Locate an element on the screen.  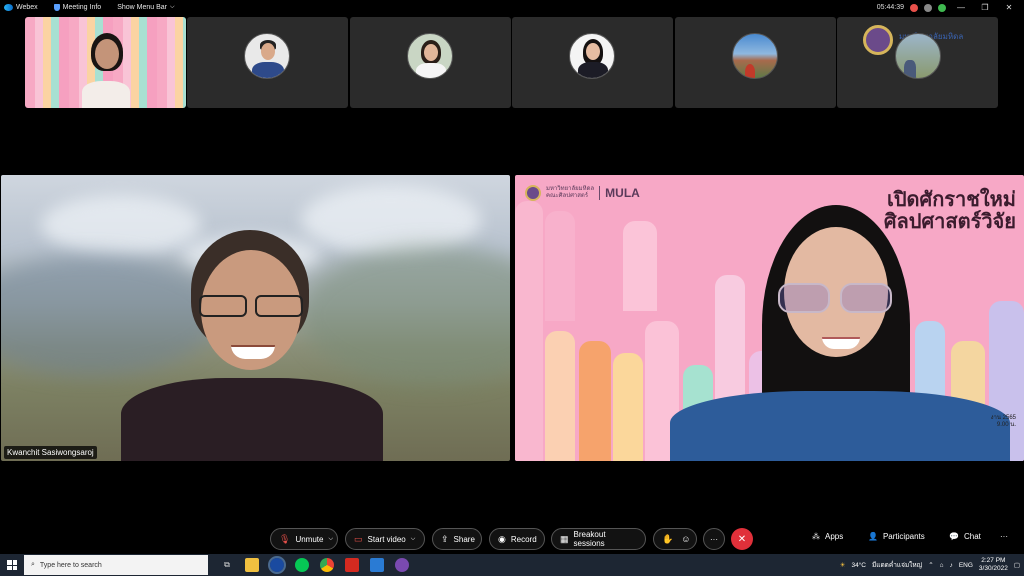
webex-menu: Webex is located at coordinates (21, 7).